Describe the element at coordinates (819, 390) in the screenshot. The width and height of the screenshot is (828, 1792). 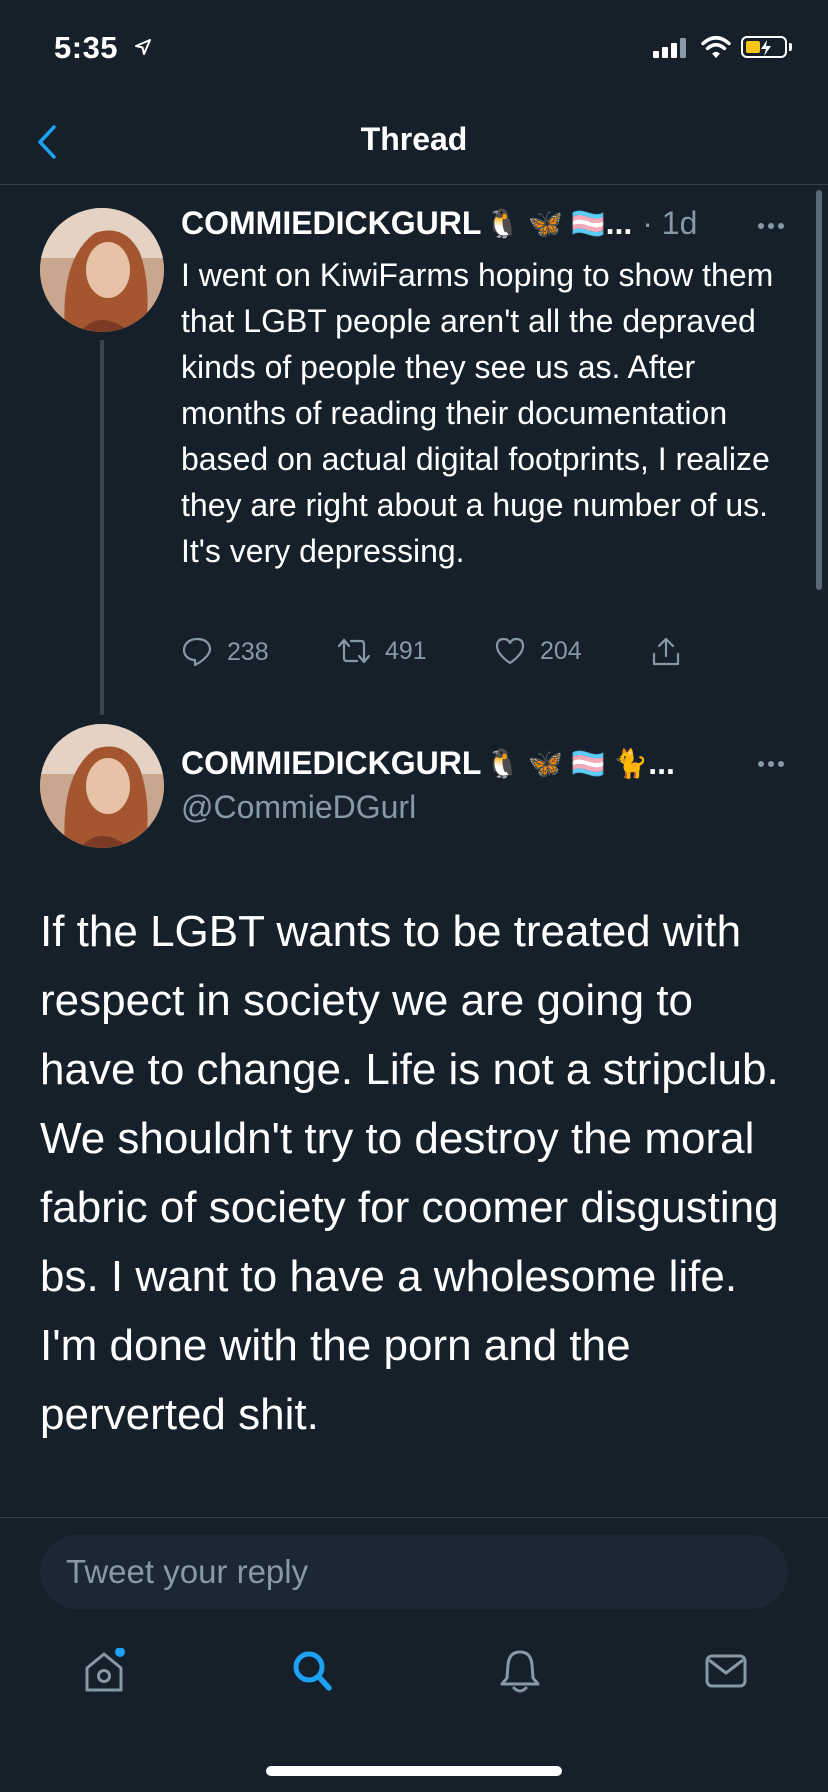
I see `scroll-indicator` at that location.